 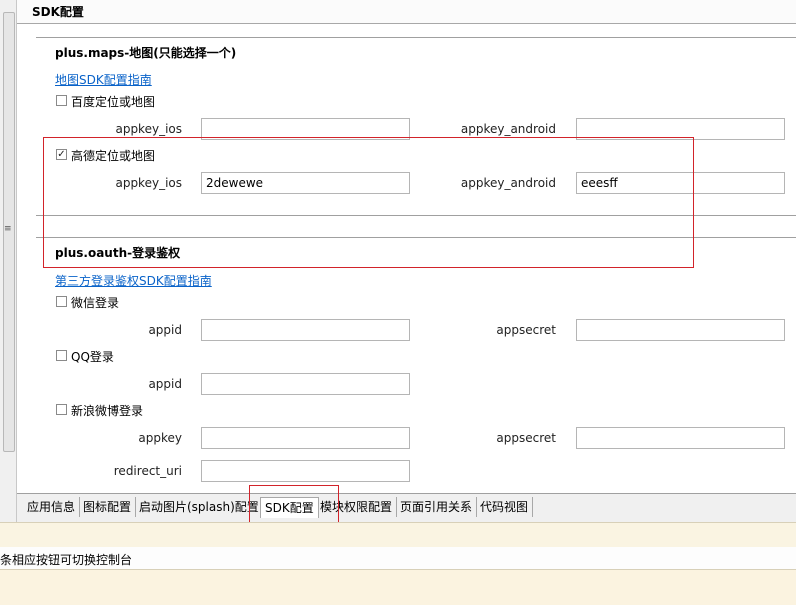 I want to click on weixin-appid-input, so click(x=305, y=330).